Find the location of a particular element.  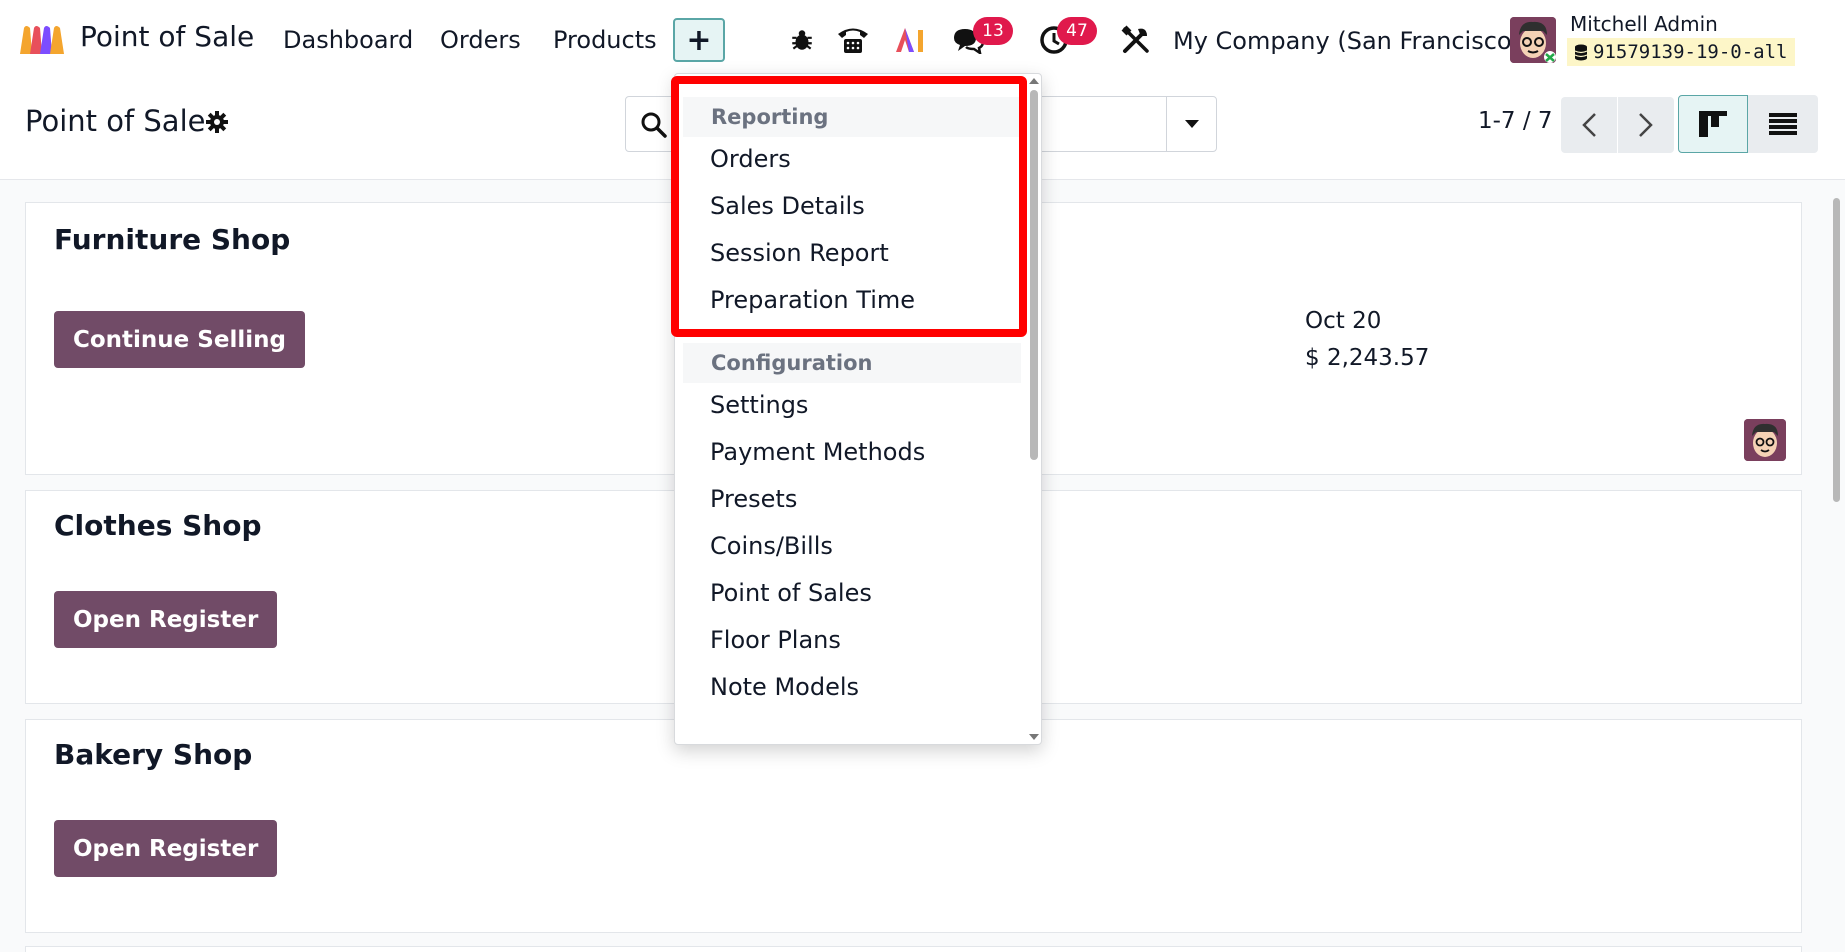

menu-item-presets: Presets is located at coordinates (753, 499).